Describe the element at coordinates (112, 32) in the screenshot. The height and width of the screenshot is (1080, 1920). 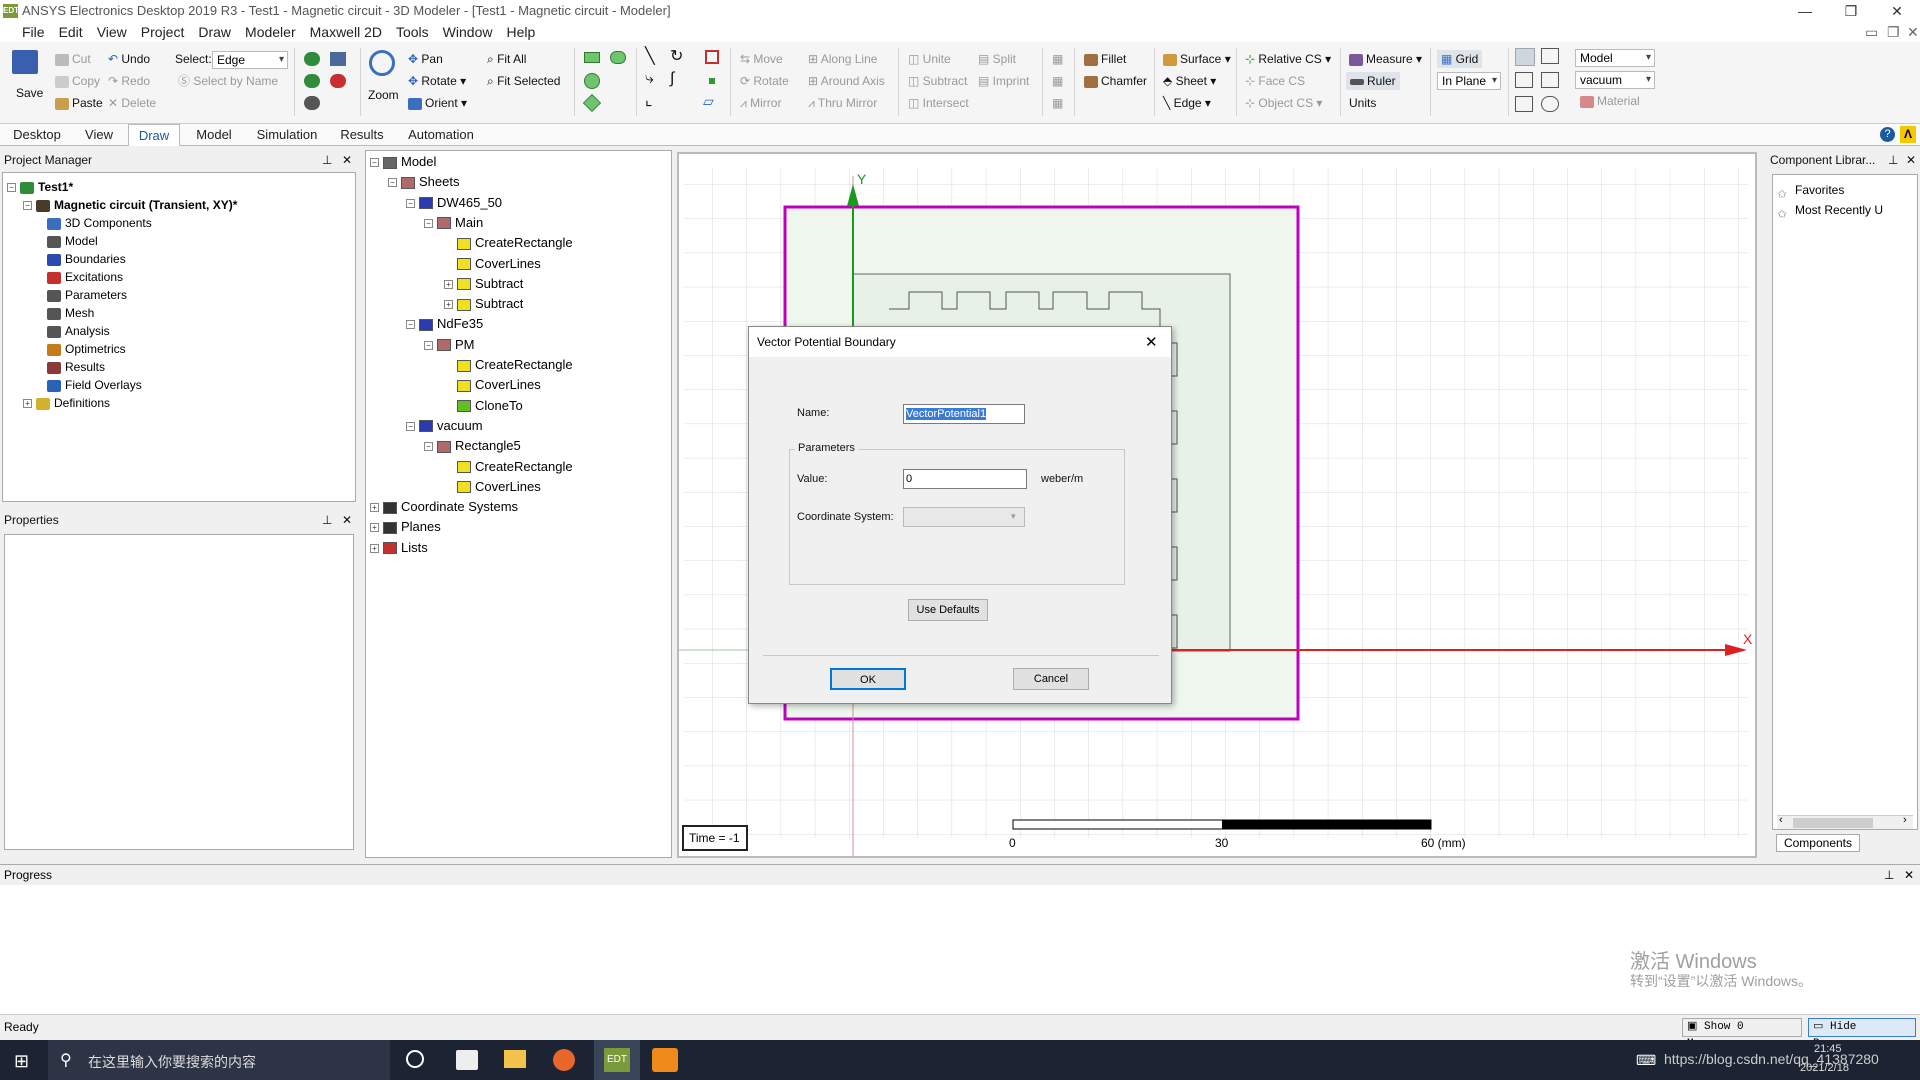
I see `menu-view: View` at that location.